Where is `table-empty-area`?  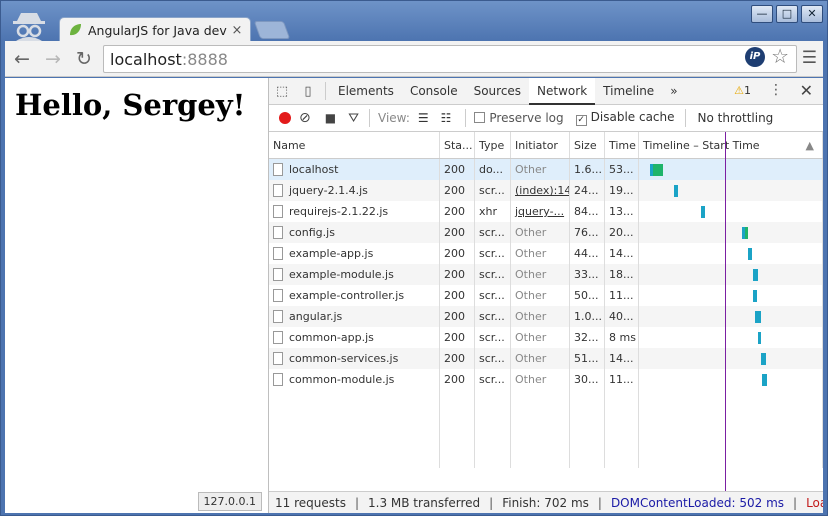 table-empty-area is located at coordinates (546, 415).